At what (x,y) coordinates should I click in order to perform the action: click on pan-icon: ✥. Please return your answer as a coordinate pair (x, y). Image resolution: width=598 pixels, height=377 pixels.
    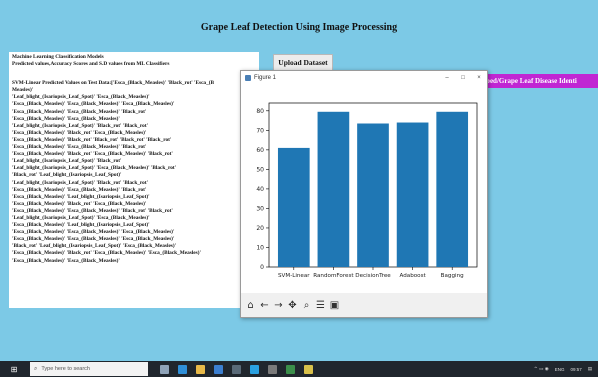
    Looking at the image, I should click on (292, 305).